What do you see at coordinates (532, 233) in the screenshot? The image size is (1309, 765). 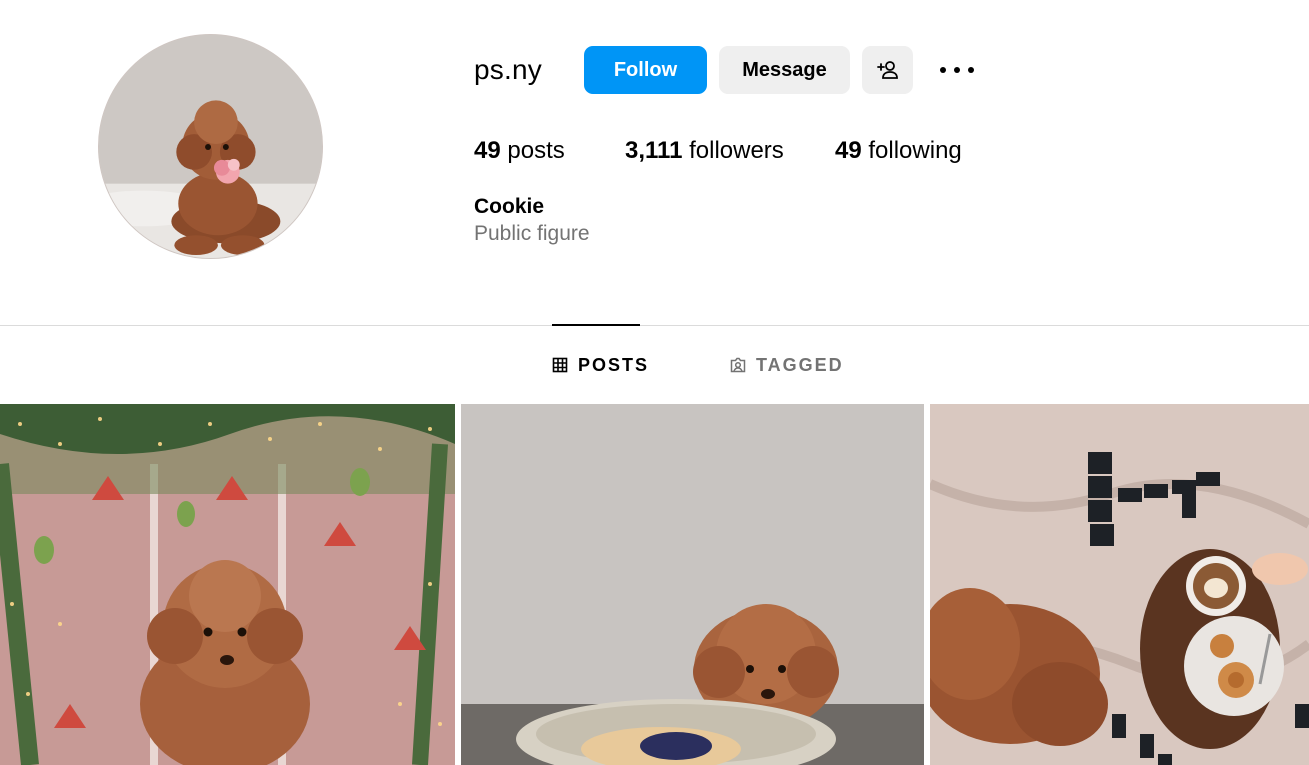 I see `profile-category: Public figure` at bounding box center [532, 233].